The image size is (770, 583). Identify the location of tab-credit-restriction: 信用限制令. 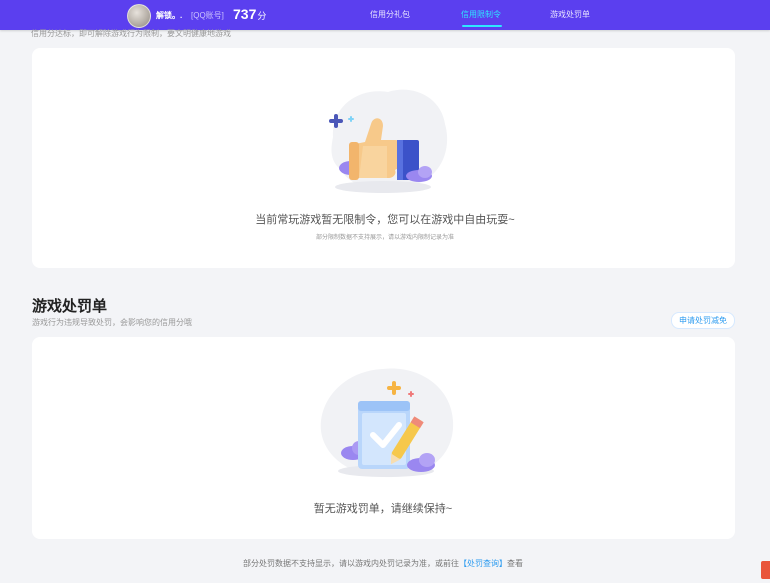
(481, 14).